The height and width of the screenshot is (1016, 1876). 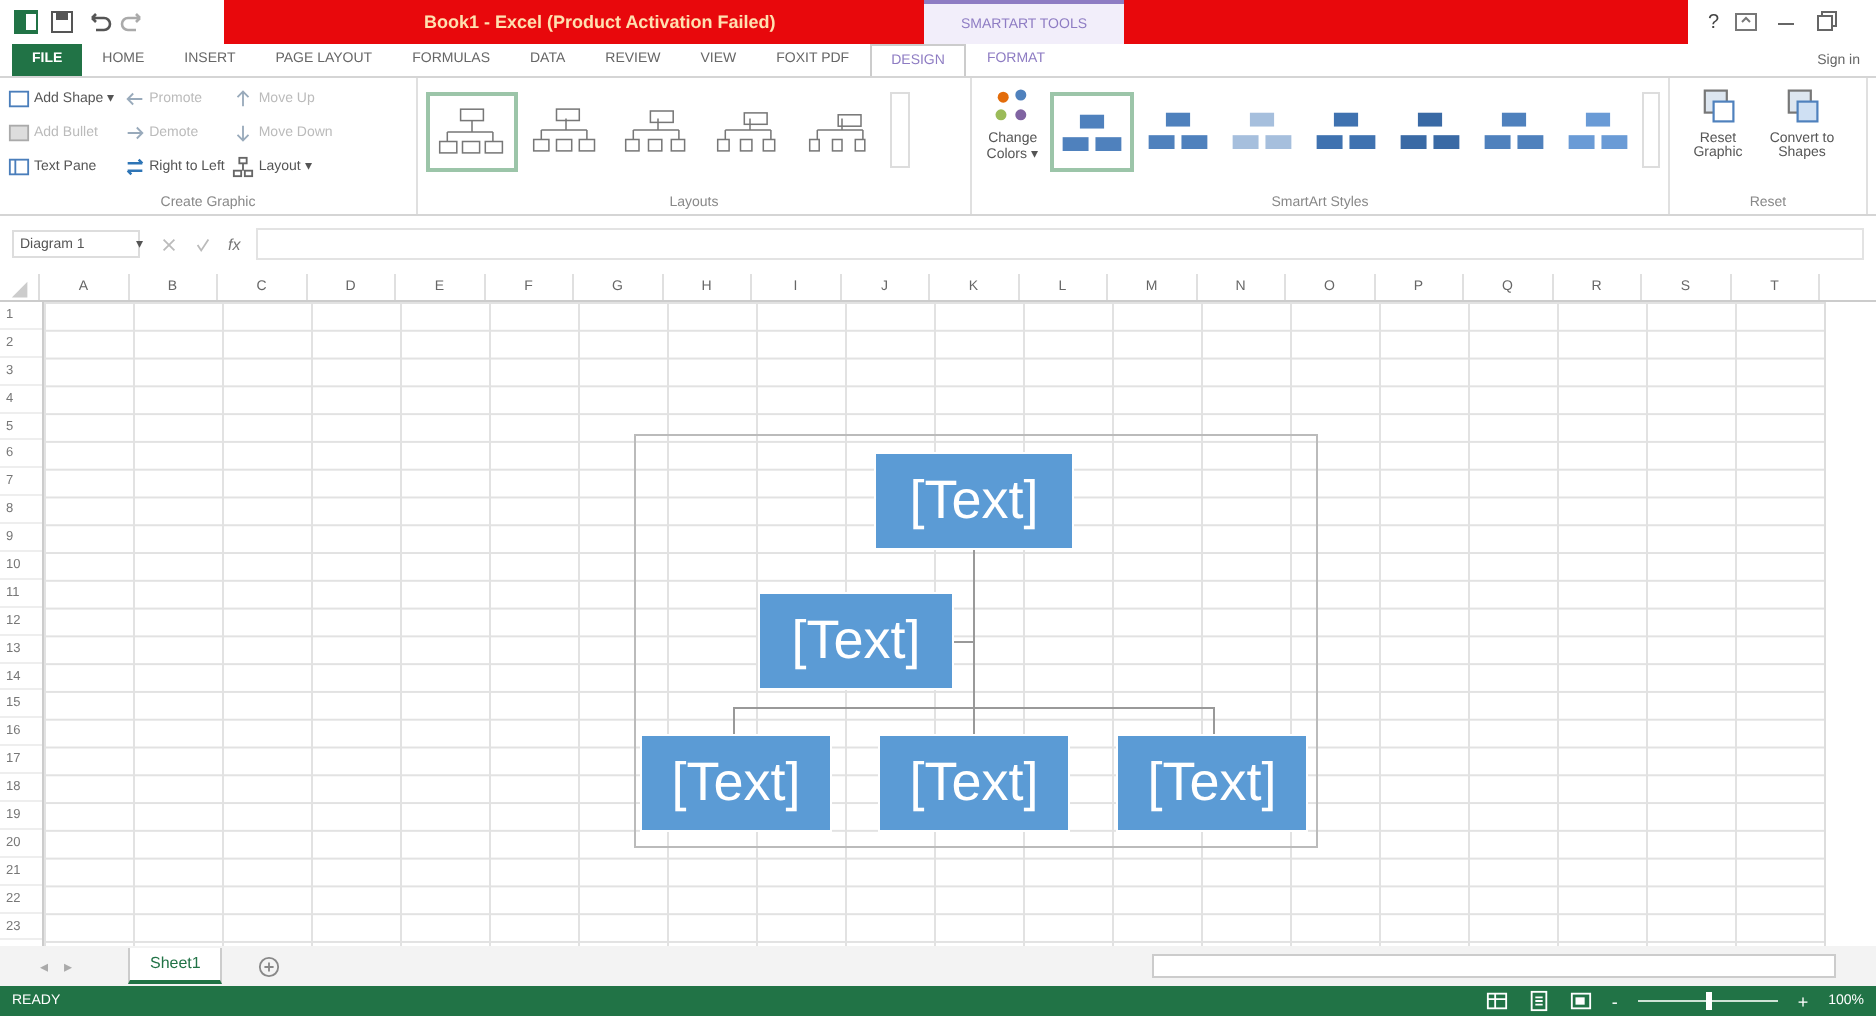 I want to click on layout-thumbnail, so click(x=472, y=132).